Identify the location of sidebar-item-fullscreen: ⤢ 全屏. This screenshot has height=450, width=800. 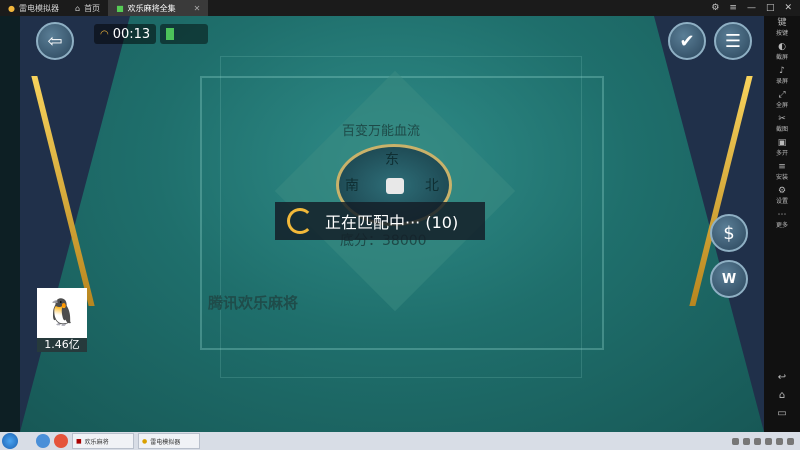
(782, 100).